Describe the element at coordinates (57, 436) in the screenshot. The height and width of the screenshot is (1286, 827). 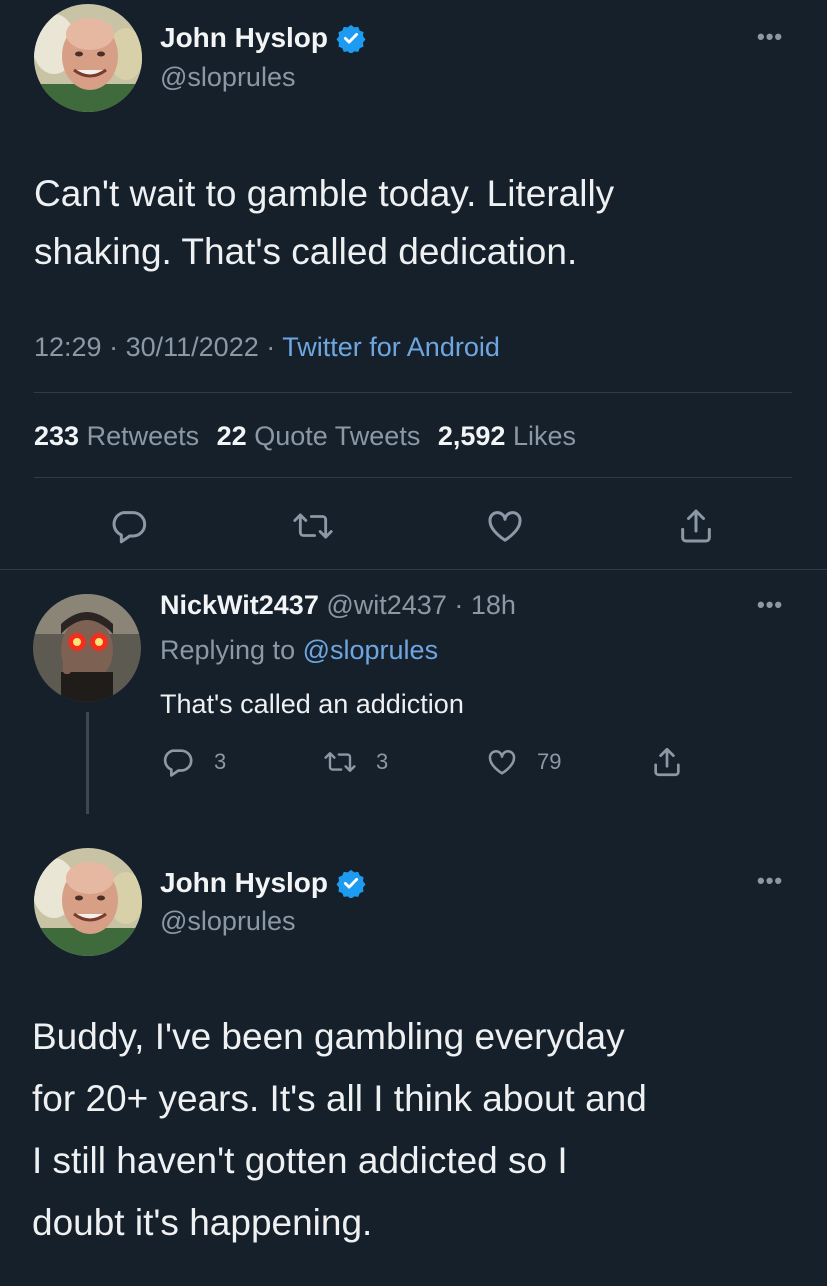
I see `retweets-count: 233` at that location.